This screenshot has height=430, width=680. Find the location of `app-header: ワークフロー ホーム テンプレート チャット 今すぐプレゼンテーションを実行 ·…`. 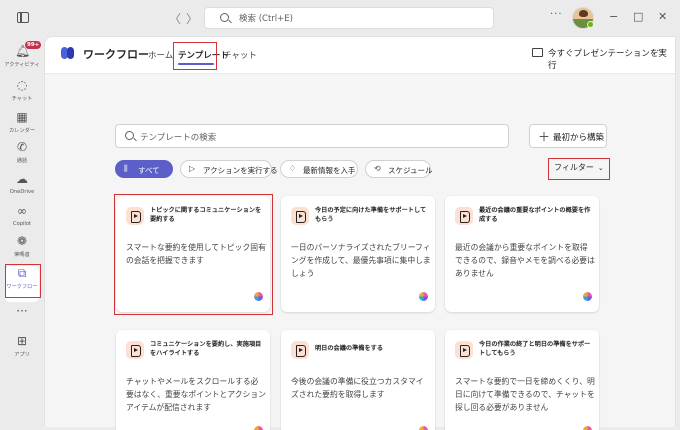

app-header: ワークフロー ホーム テンプレート チャット 今すぐプレゼンテーションを実行 ·… is located at coordinates (360, 55).